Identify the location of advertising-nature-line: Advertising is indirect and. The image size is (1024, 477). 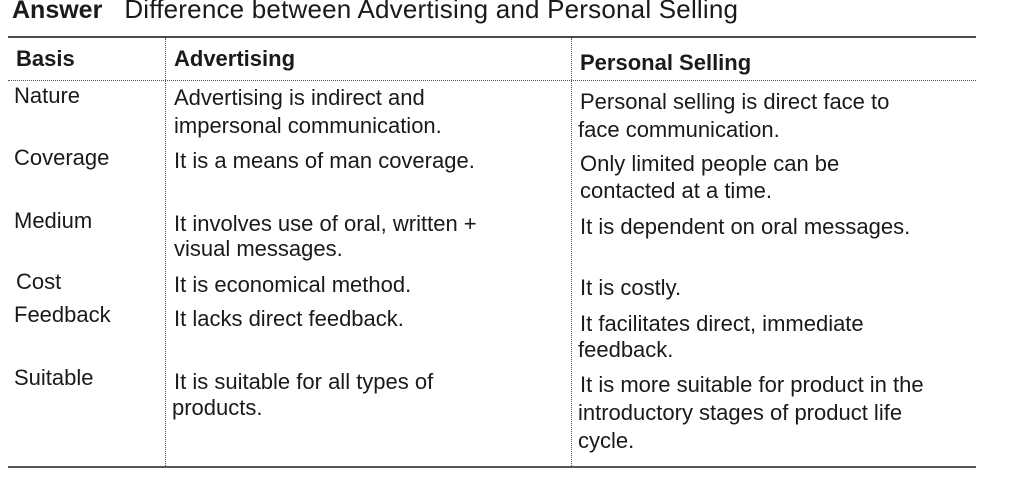
(299, 97).